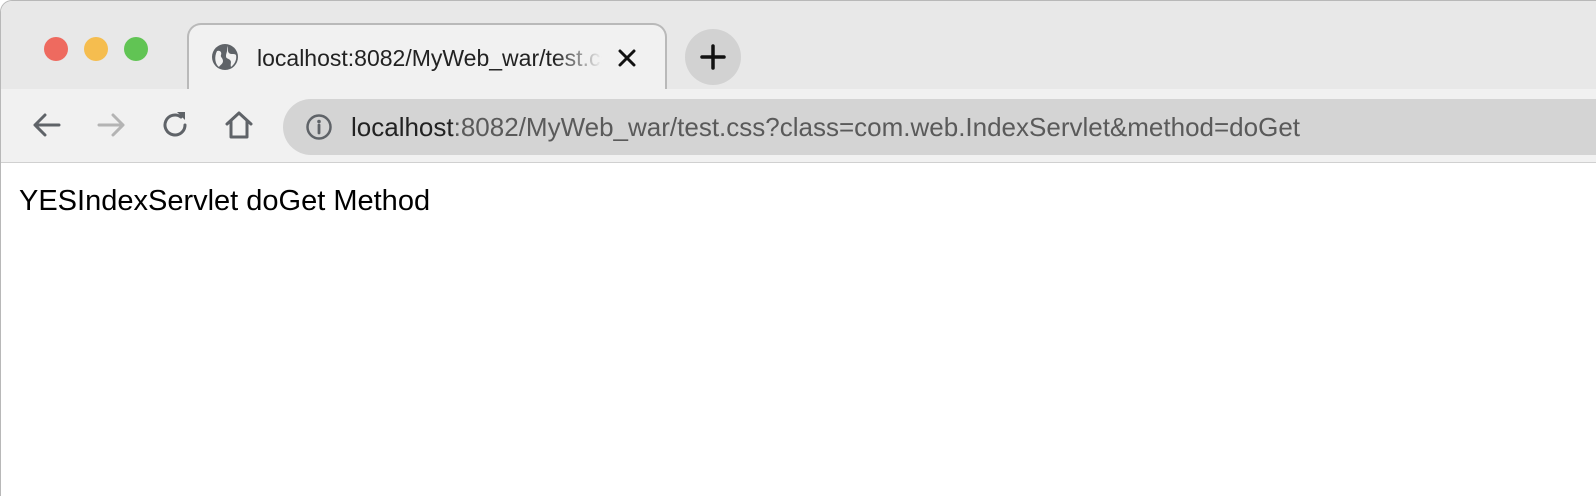  Describe the element at coordinates (96, 49) in the screenshot. I see `minimize-window-button` at that location.